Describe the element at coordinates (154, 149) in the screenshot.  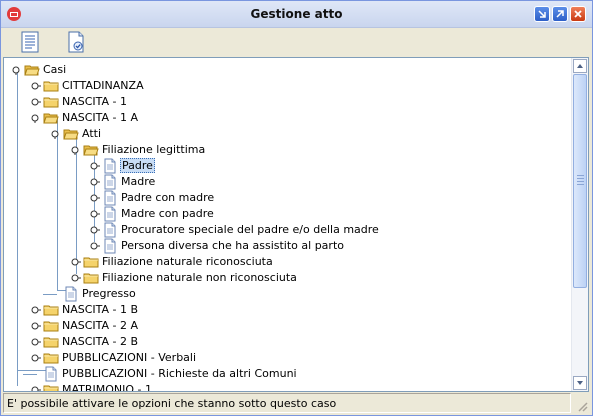
I see `tree-item-label: Filiazione legittima` at that location.